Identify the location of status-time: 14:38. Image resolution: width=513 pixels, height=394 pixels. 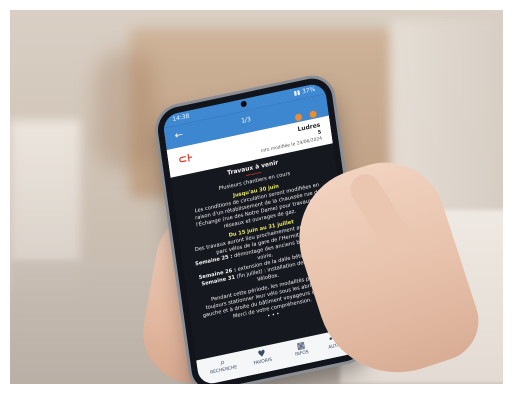
(180, 118).